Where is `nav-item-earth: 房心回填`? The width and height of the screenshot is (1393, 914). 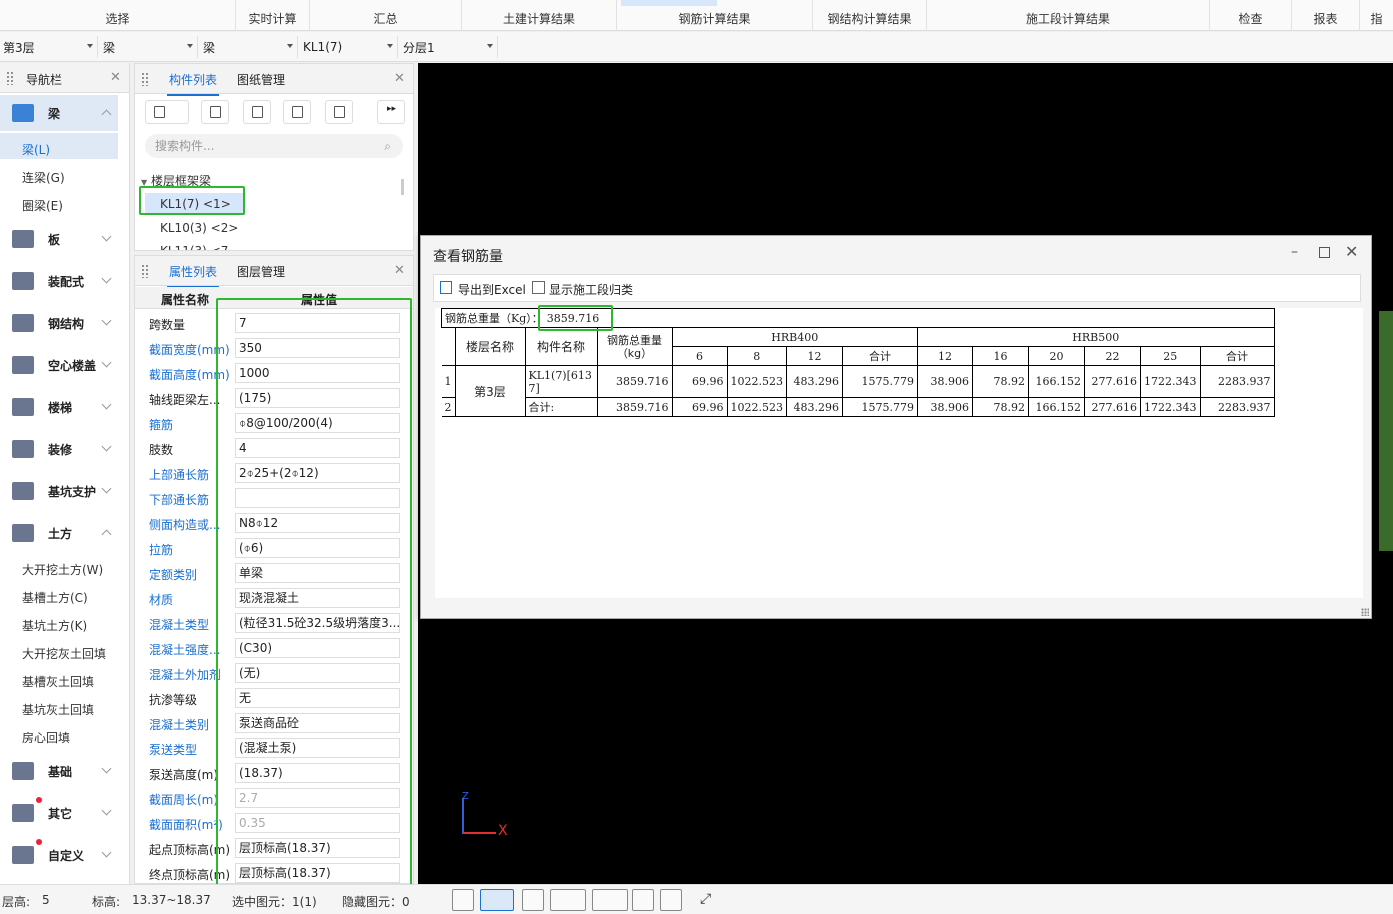
nav-item-earth: 房心回填 is located at coordinates (46, 737).